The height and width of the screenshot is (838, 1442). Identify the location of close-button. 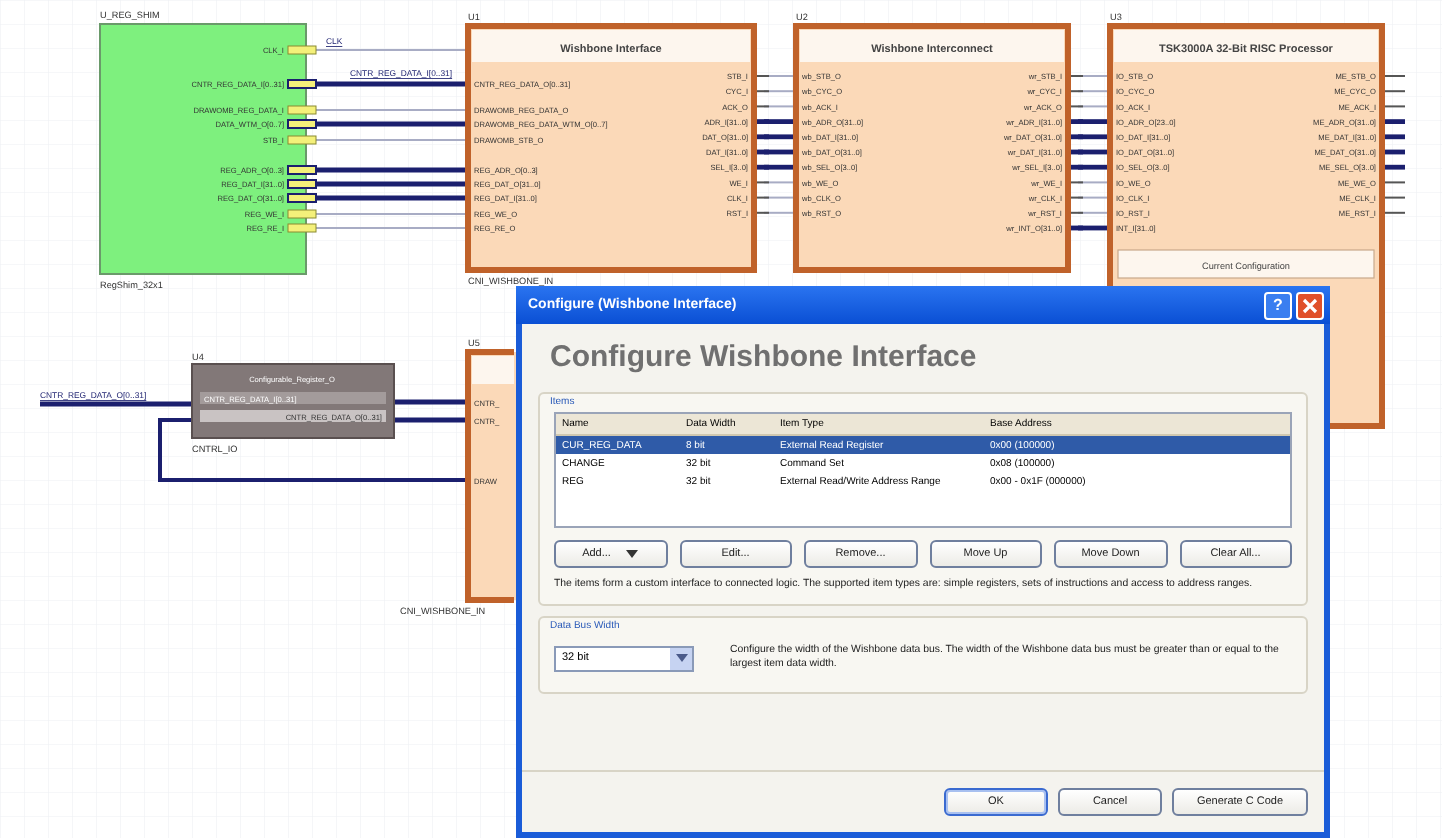
(1310, 305).